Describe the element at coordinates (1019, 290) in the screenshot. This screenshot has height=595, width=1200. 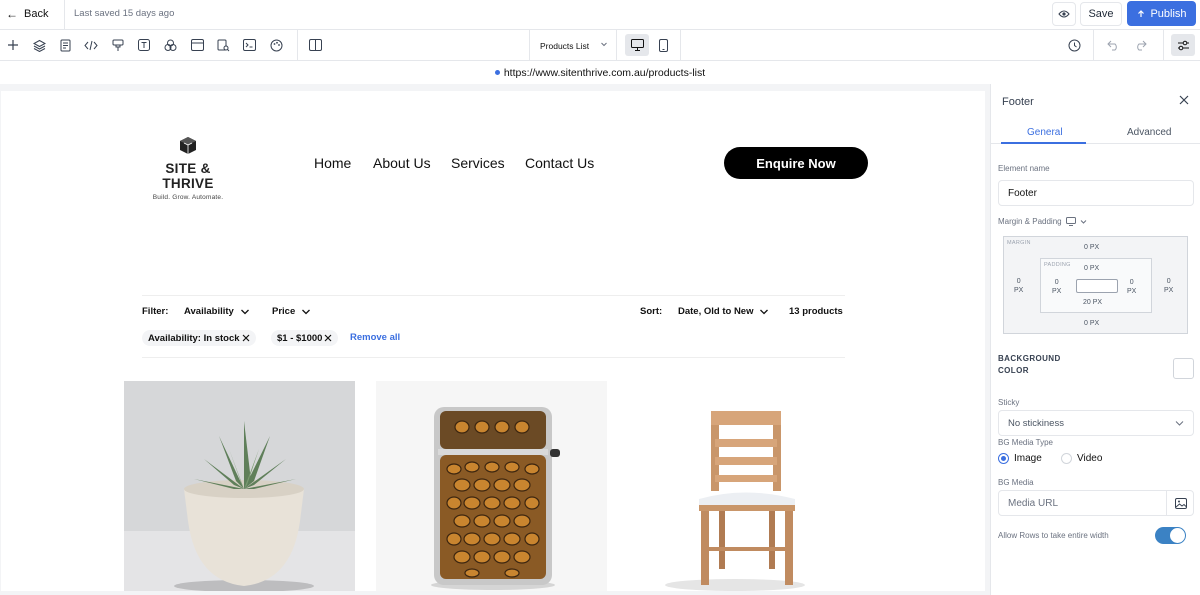
I see `margin-left-unit: PX` at that location.